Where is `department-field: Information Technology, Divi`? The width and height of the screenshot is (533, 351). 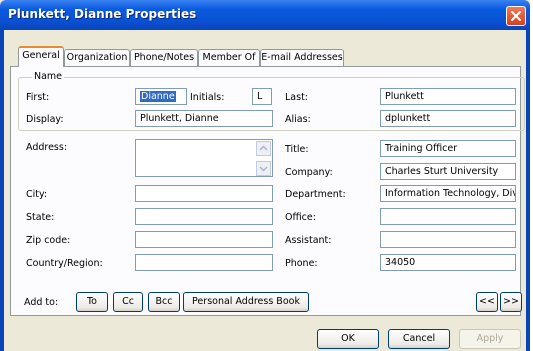 department-field: Information Technology, Divi is located at coordinates (448, 193).